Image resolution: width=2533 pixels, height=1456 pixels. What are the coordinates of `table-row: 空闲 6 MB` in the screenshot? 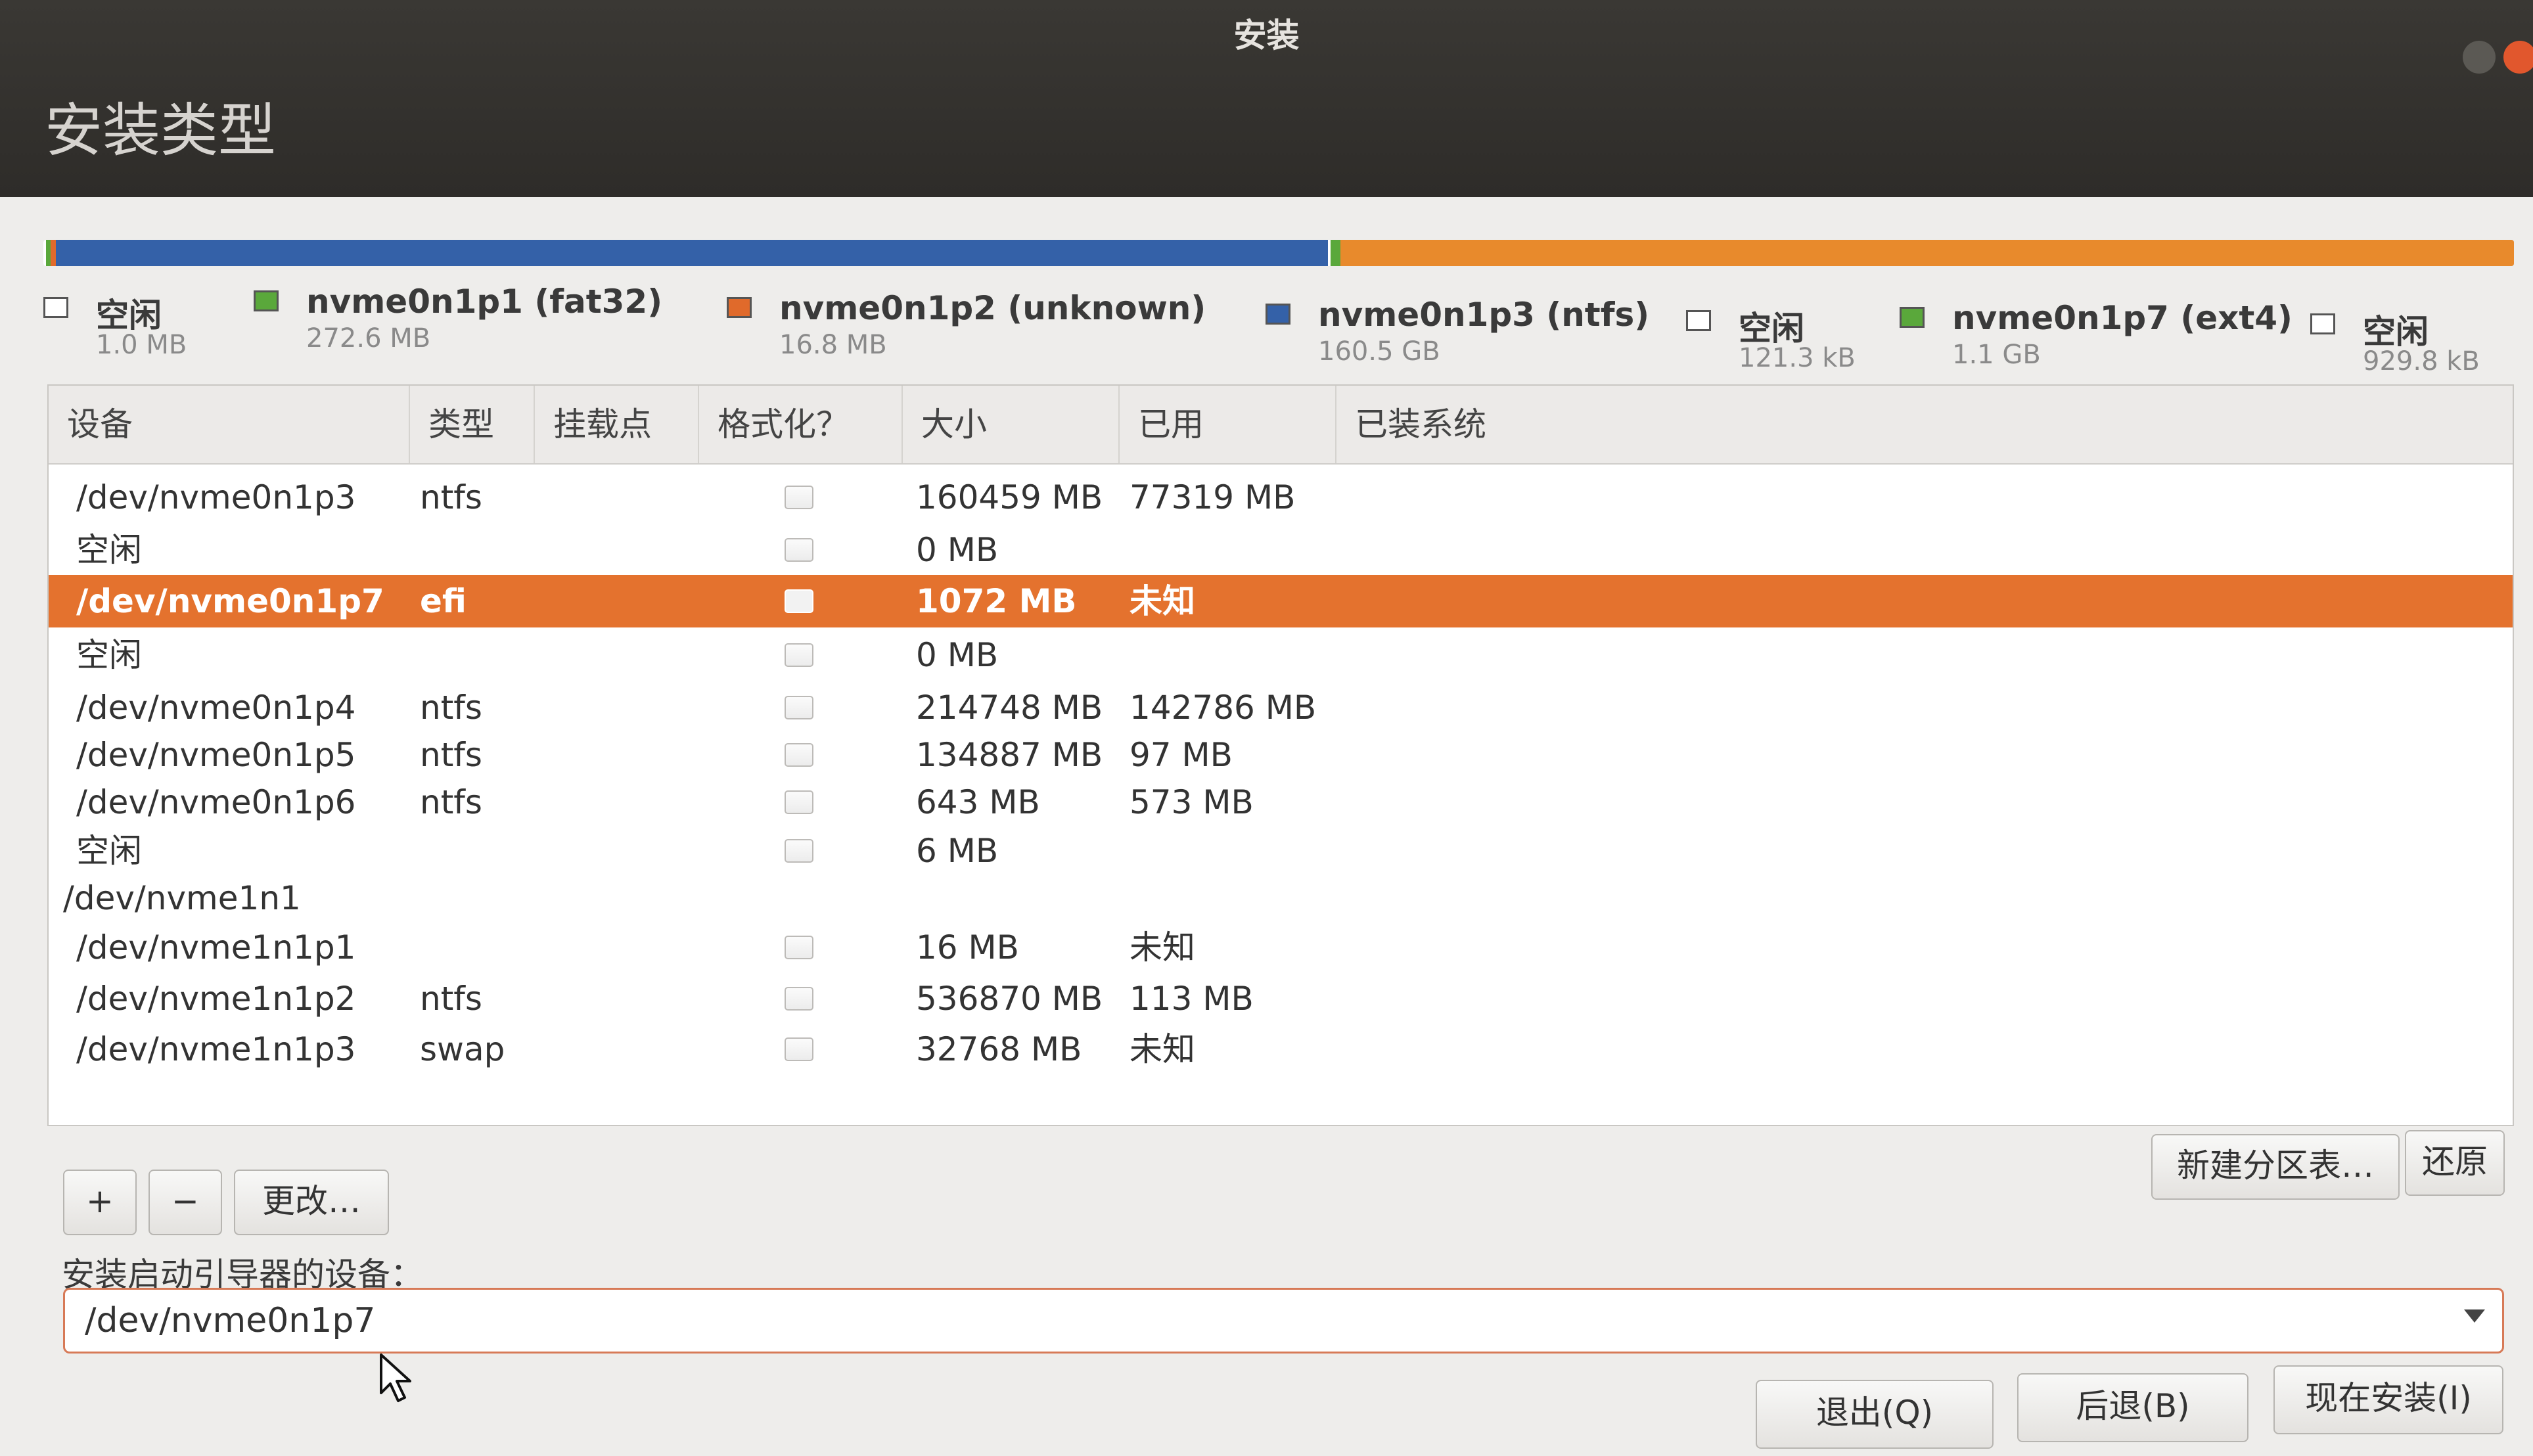 It's located at (1281, 851).